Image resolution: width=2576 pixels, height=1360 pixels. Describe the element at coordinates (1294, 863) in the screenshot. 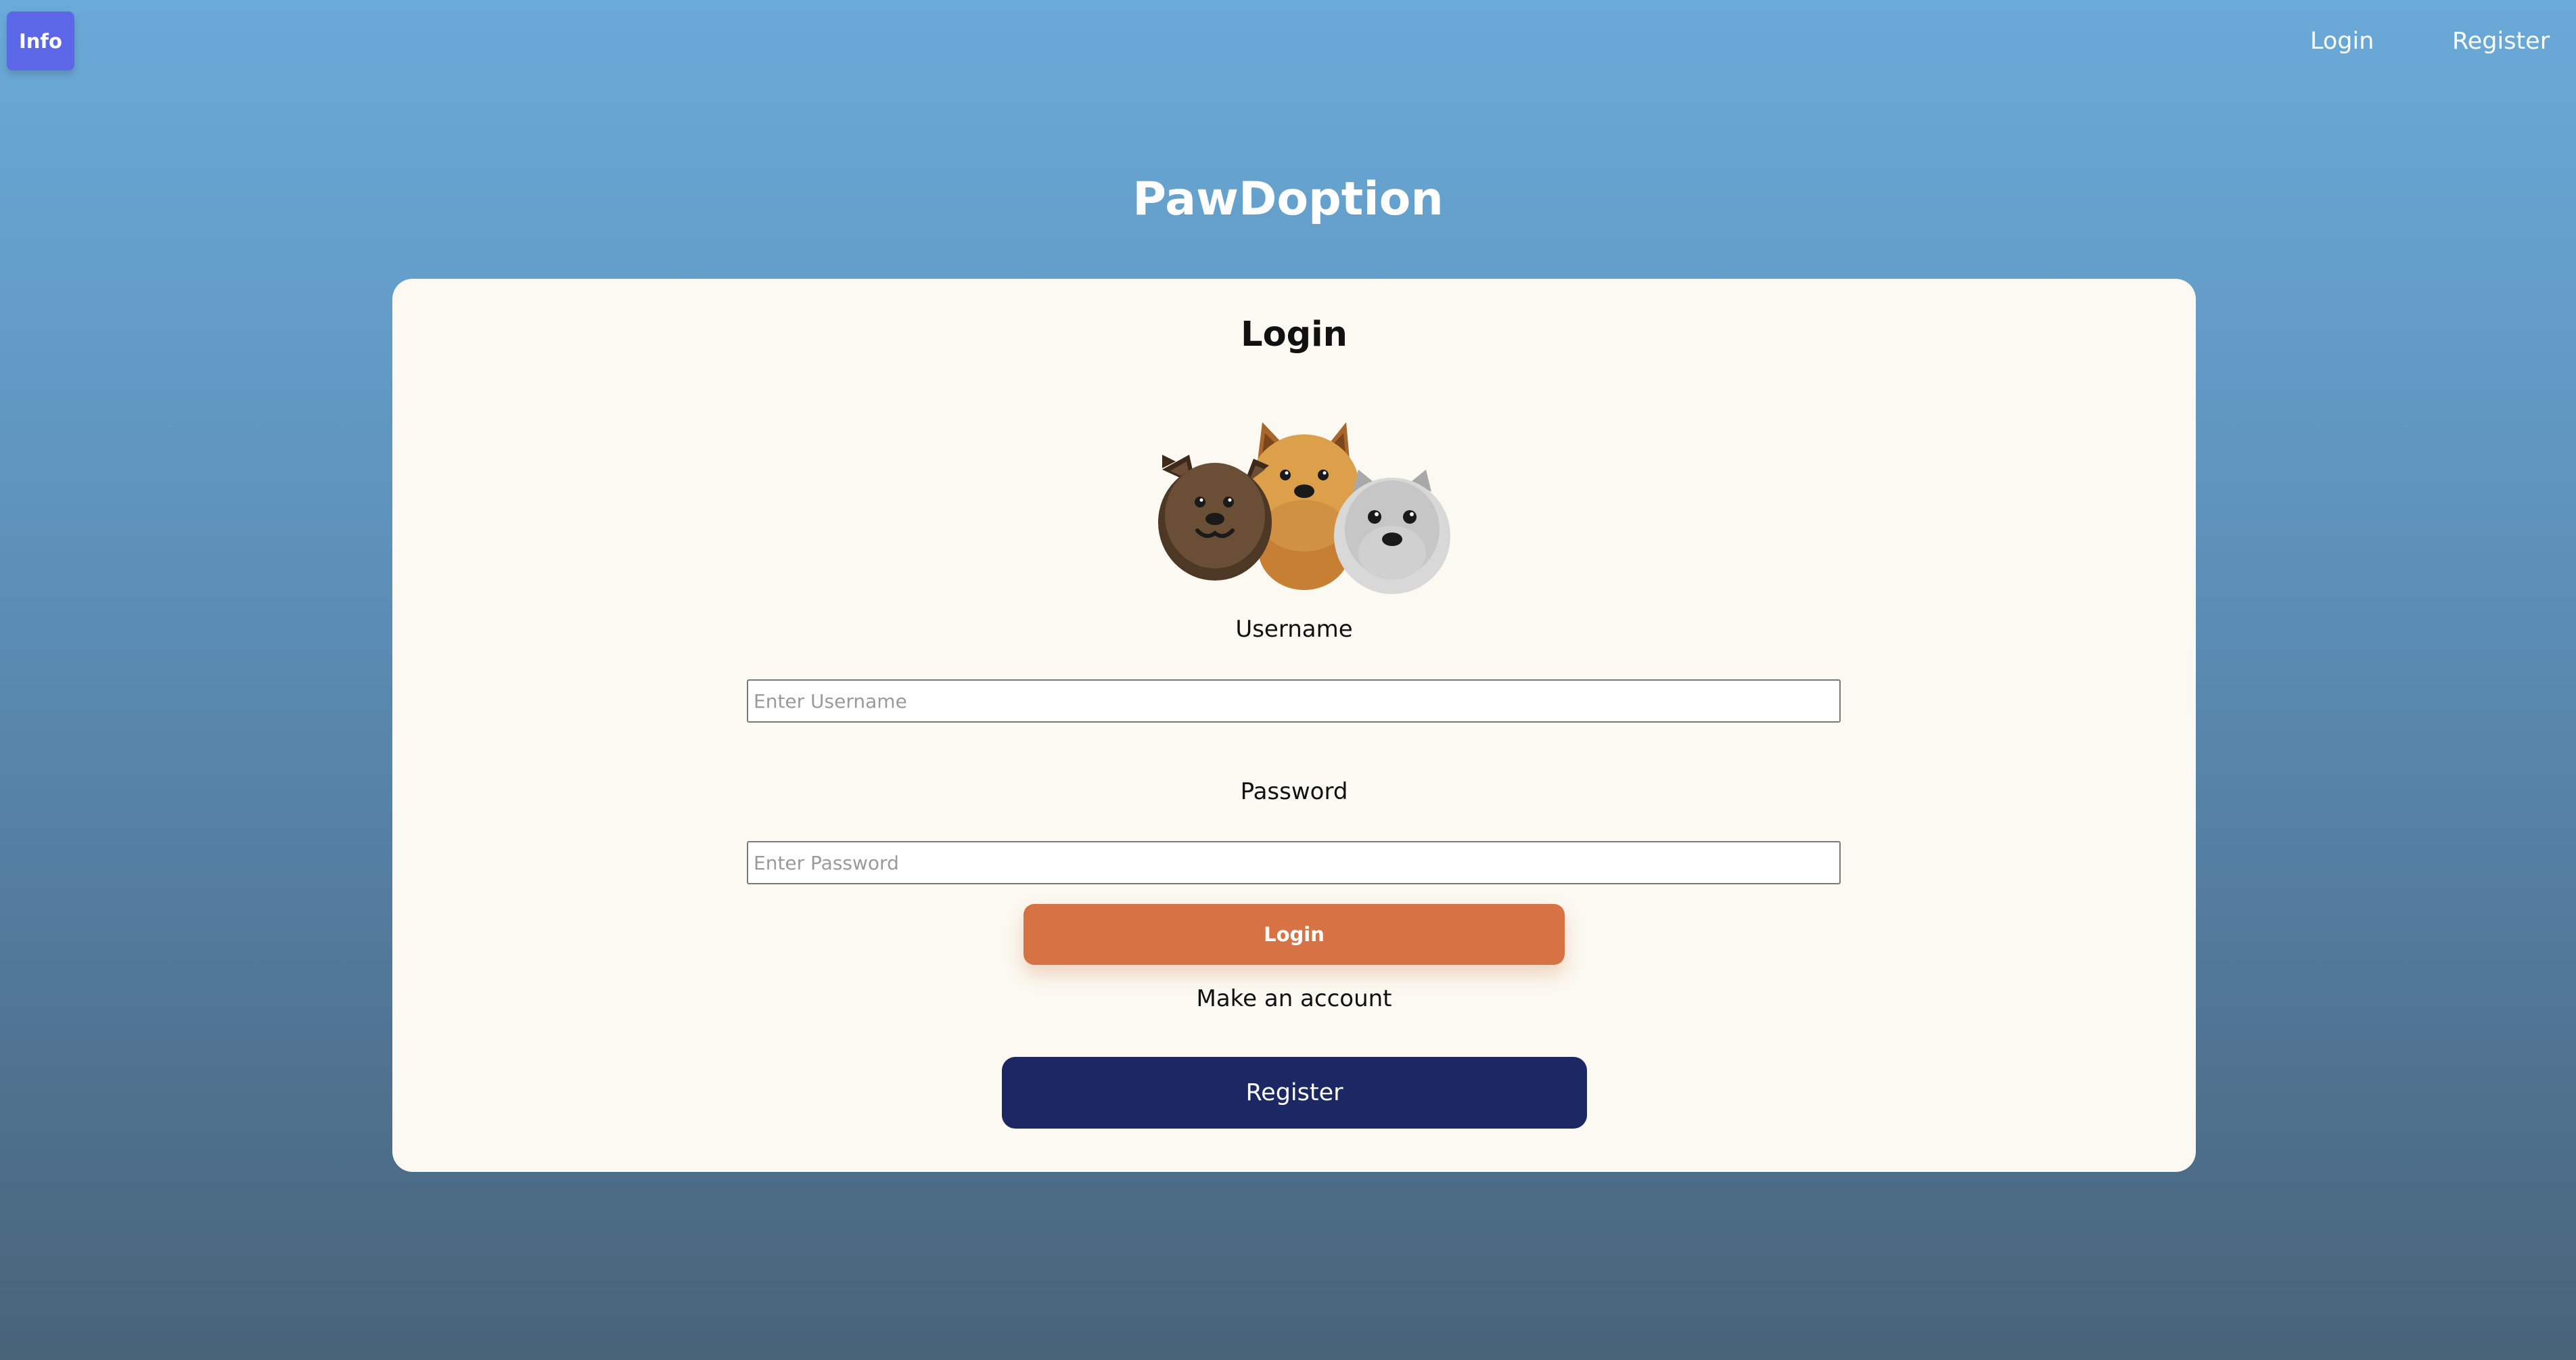

I see `password-input` at that location.